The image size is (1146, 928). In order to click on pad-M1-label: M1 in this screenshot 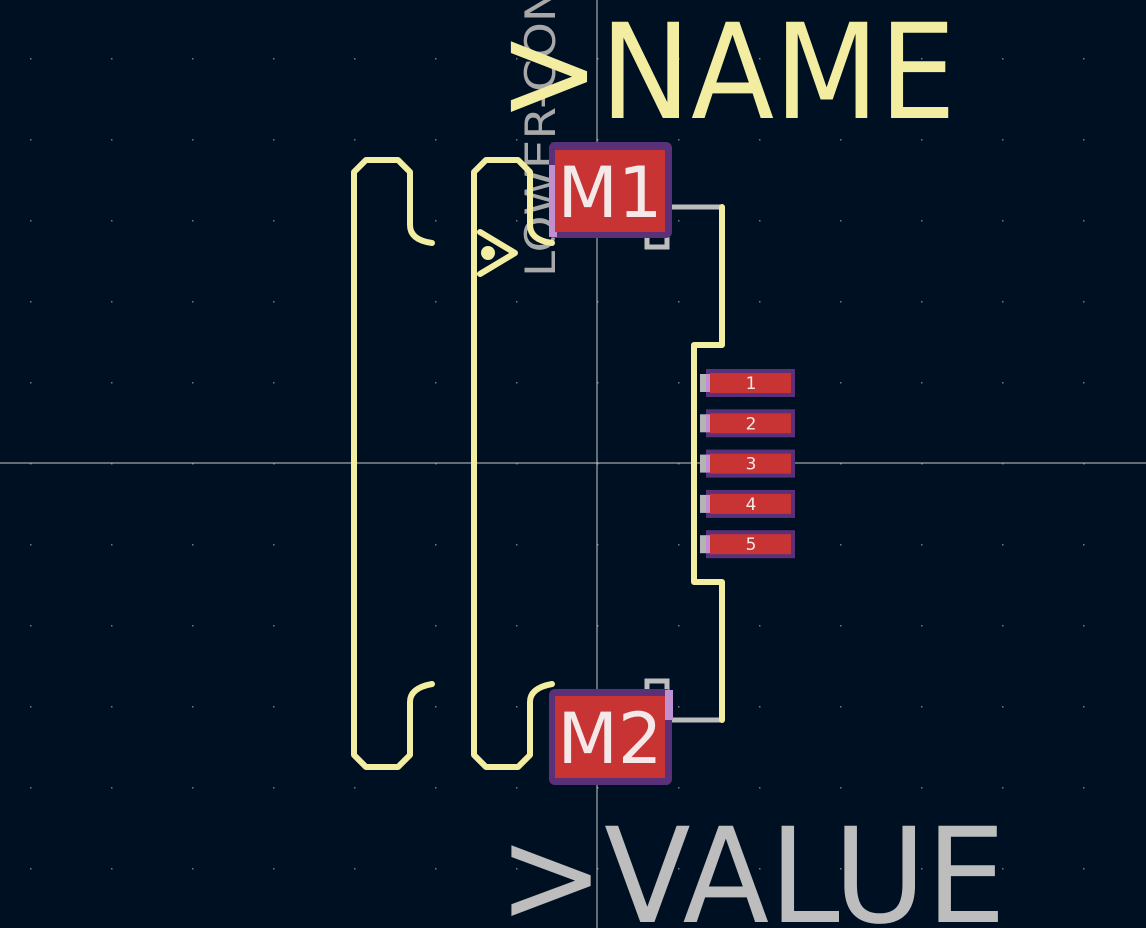, I will do `click(610, 193)`.